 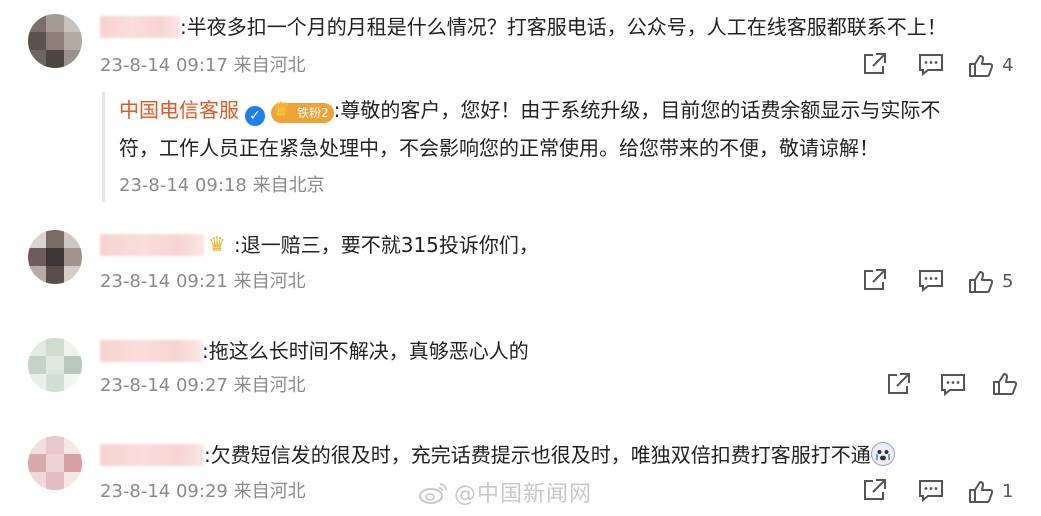 What do you see at coordinates (947, 492) in the screenshot?
I see `comment-actions: 1` at bounding box center [947, 492].